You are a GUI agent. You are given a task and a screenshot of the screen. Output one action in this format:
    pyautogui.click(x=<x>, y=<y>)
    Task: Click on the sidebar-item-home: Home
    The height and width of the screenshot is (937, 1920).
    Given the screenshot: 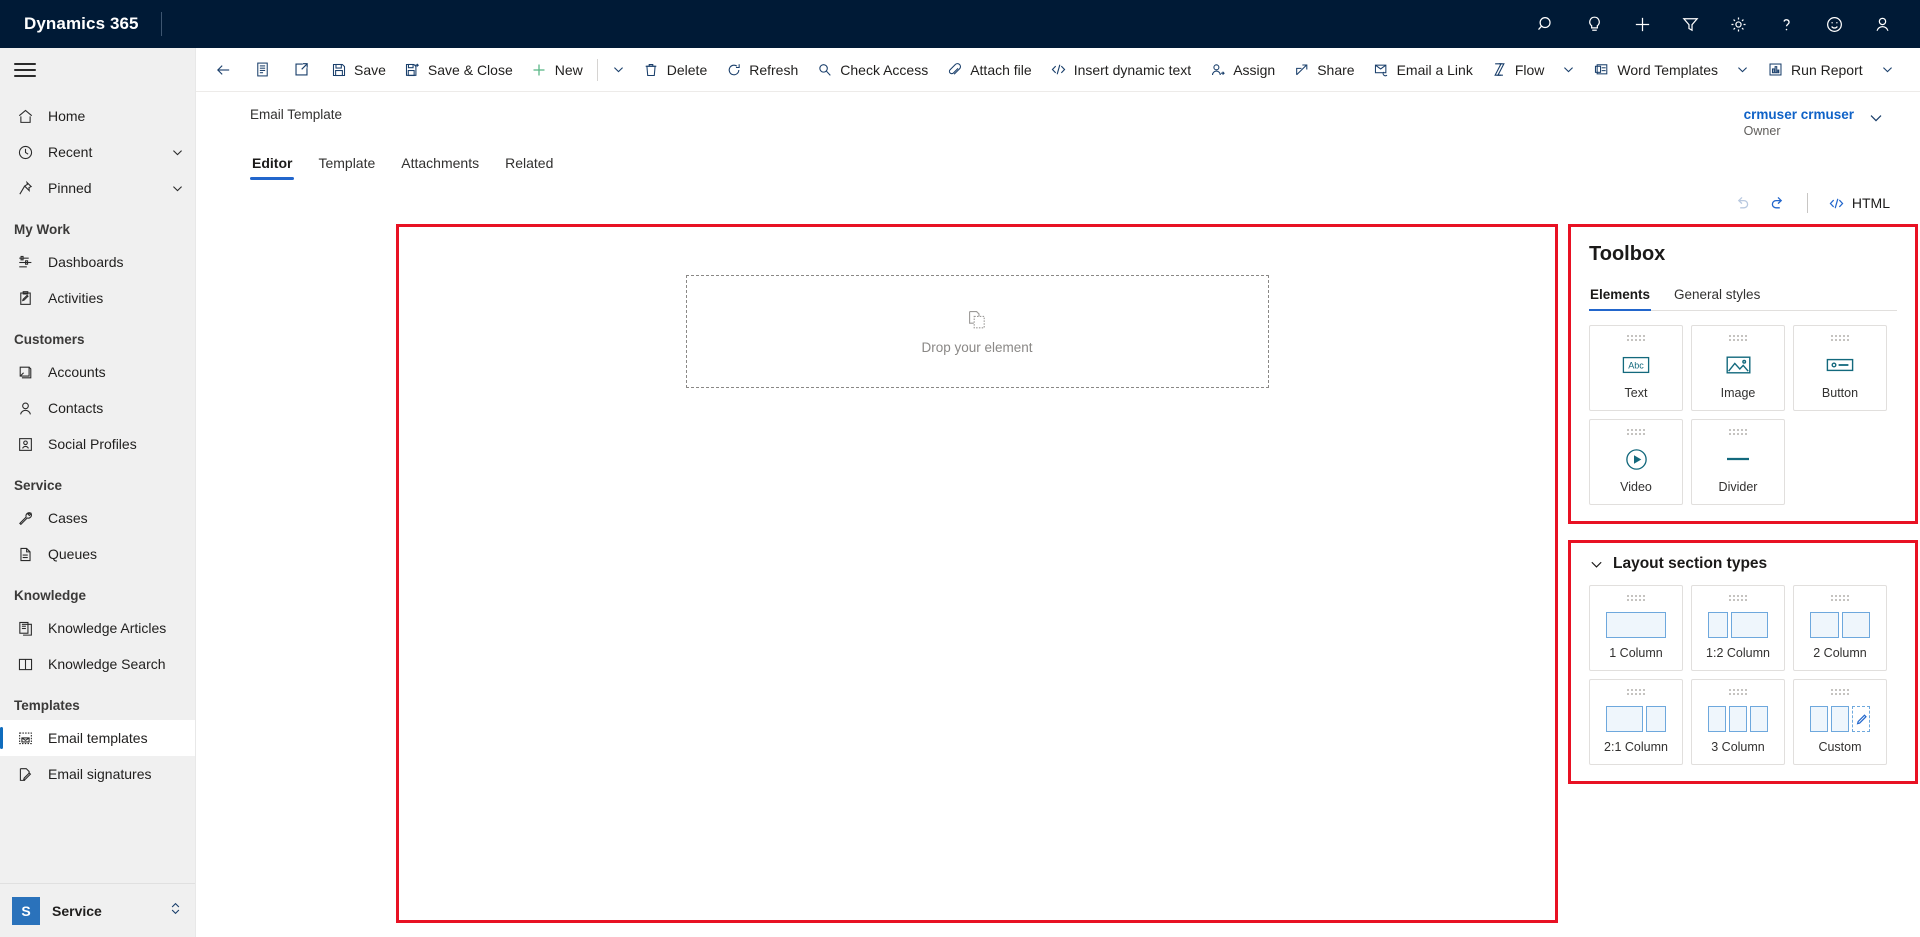 What is the action you would take?
    pyautogui.click(x=97, y=116)
    